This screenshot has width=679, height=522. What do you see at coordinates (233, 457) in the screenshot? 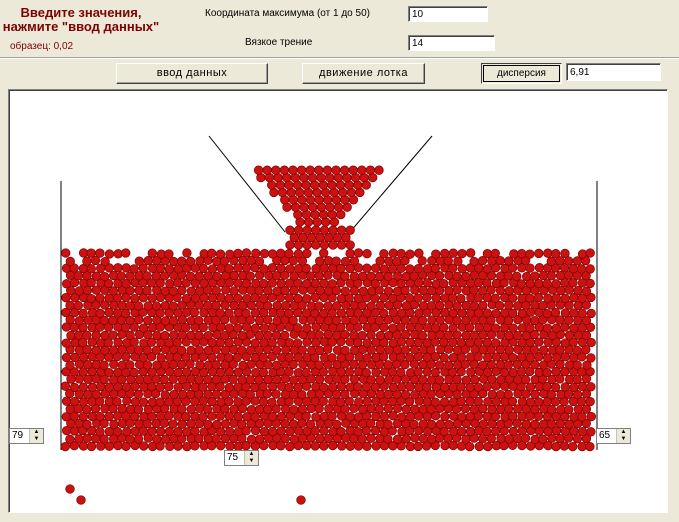
I see `bottom-value: 75` at bounding box center [233, 457].